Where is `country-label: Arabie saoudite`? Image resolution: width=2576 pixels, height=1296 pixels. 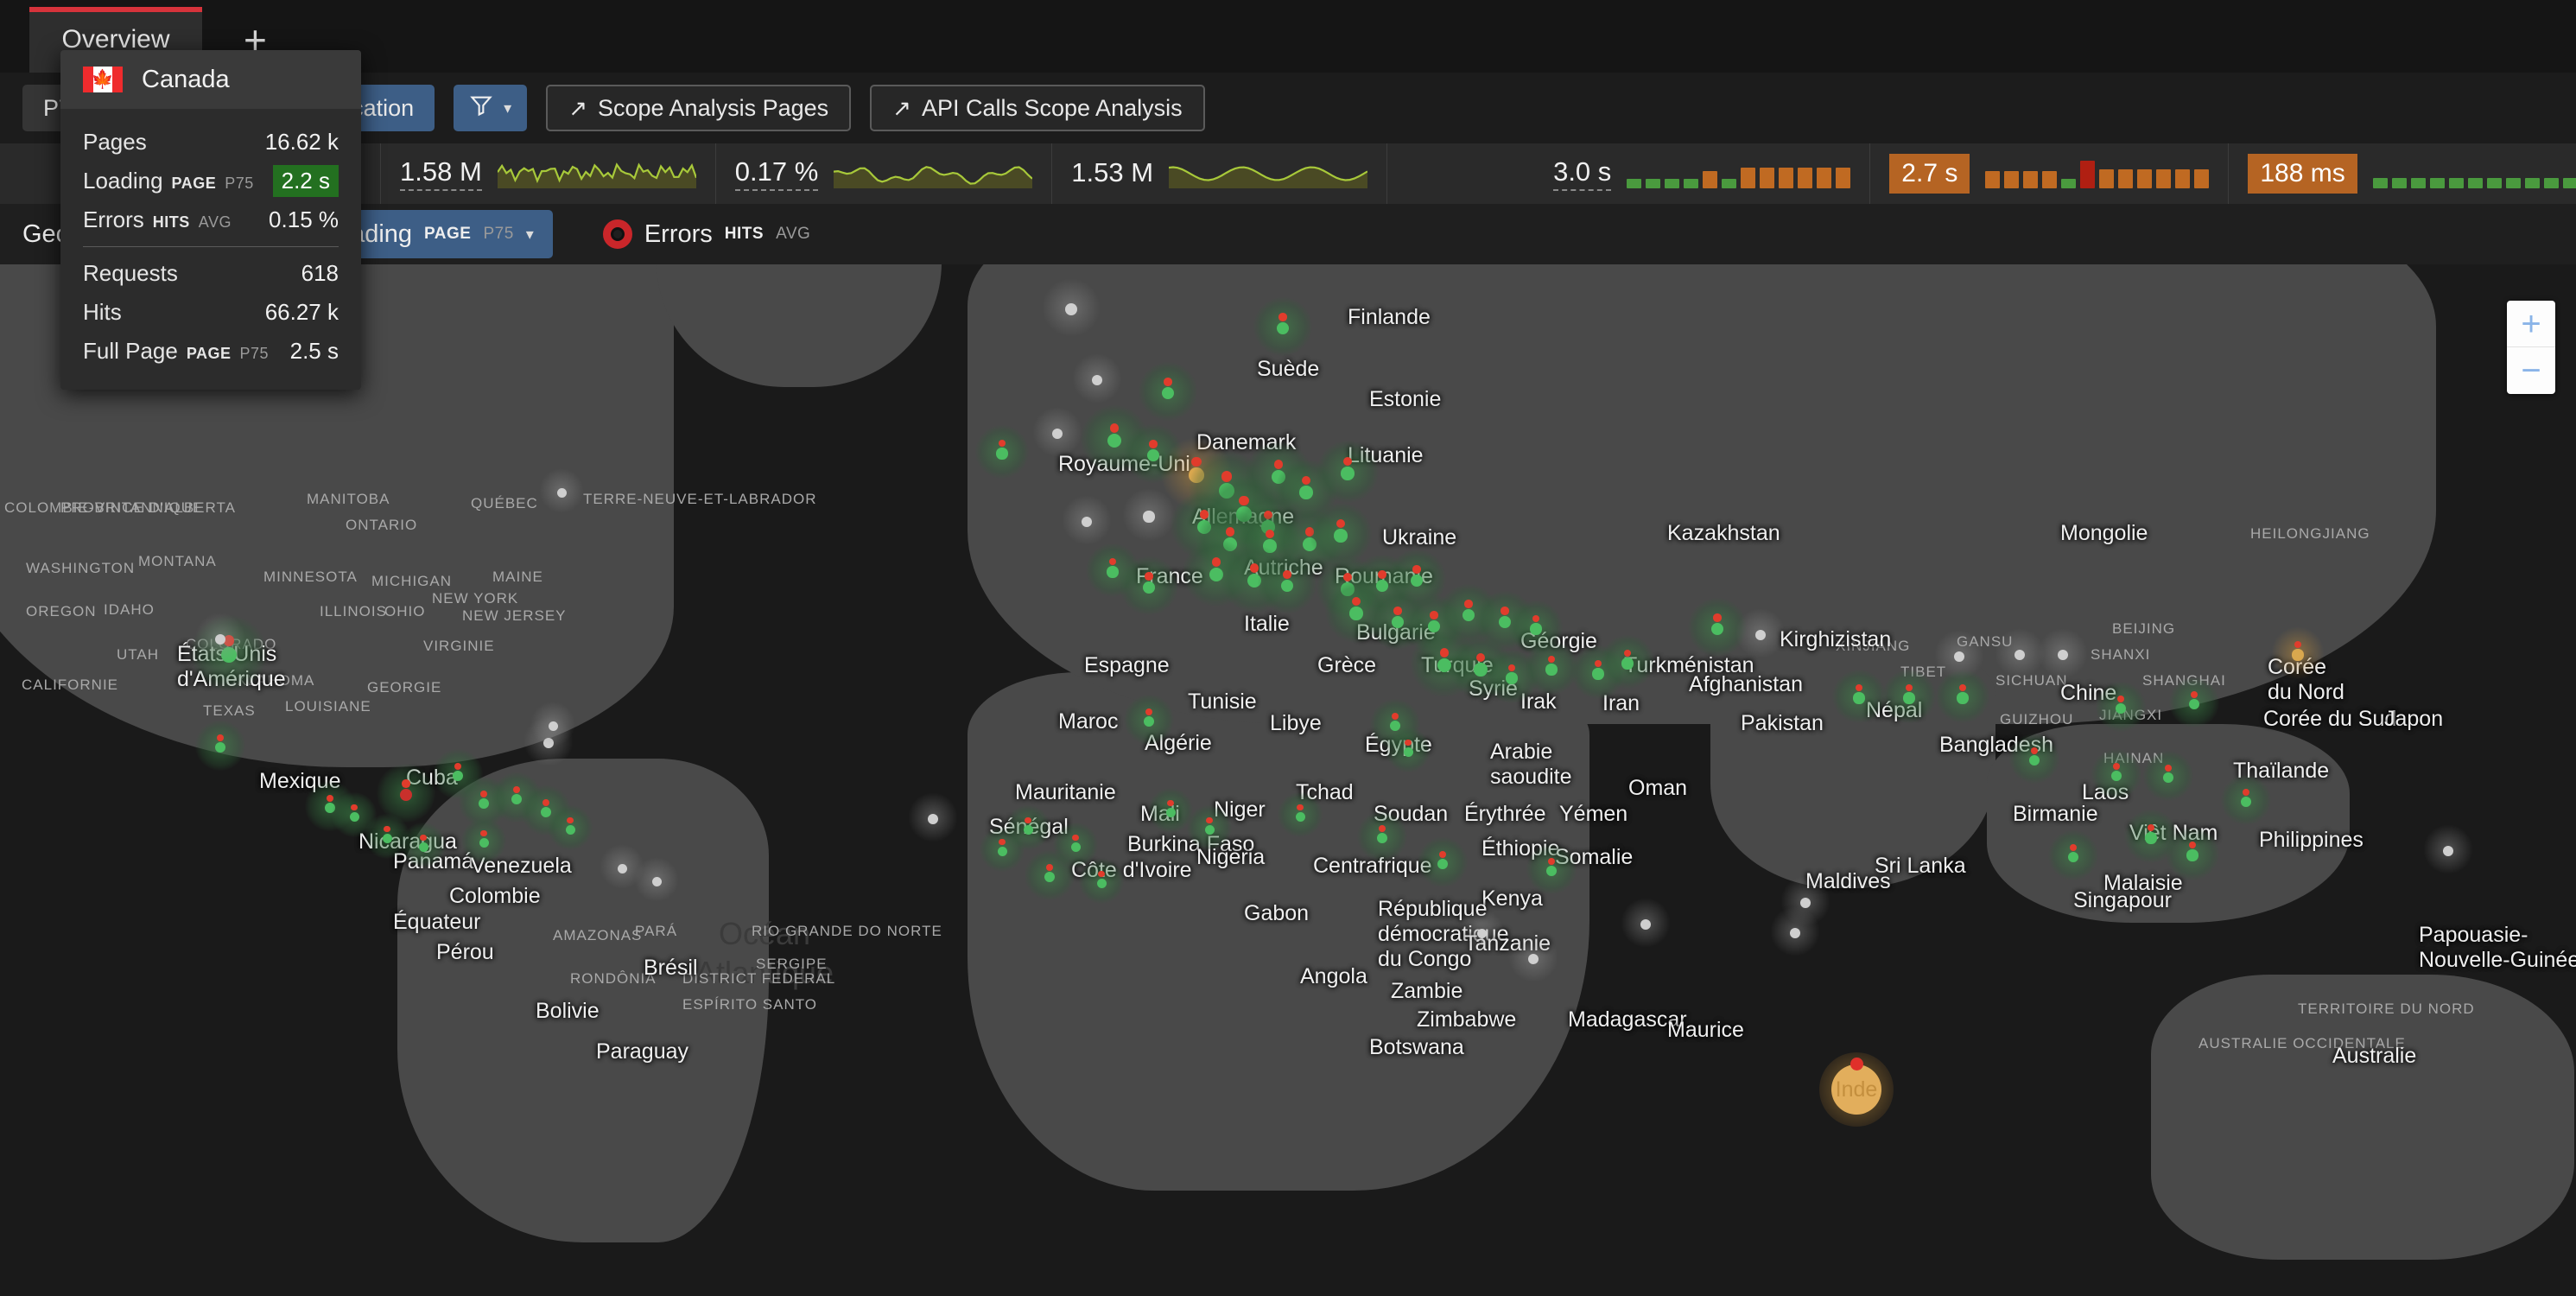
country-label: Arabie saoudite is located at coordinates (1531, 764).